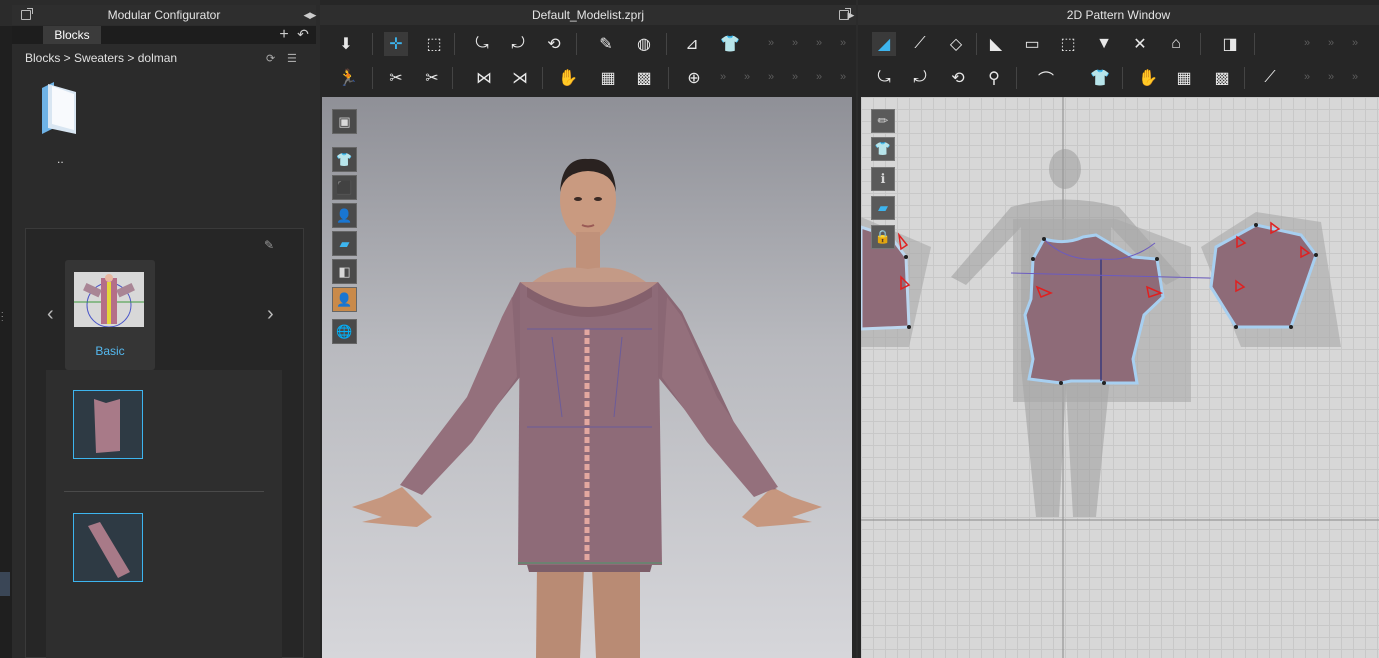 This screenshot has height=658, width=1379. What do you see at coordinates (1230, 44) in the screenshot?
I see `mirror-icon: ◨` at bounding box center [1230, 44].